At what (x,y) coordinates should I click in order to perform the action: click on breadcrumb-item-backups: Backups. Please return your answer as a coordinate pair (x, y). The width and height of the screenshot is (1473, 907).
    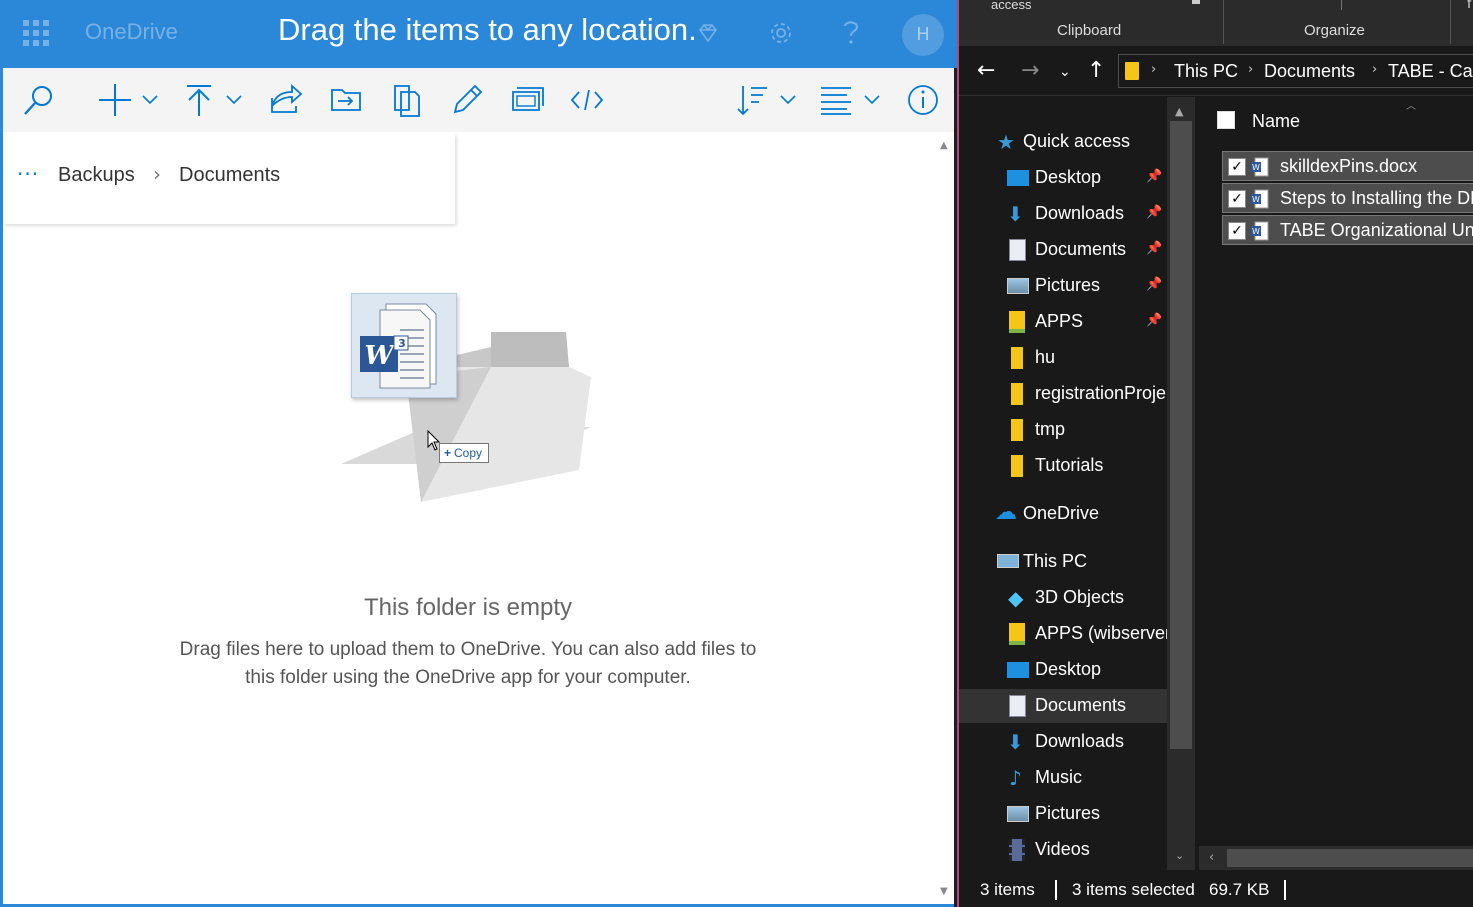
    Looking at the image, I should click on (96, 175).